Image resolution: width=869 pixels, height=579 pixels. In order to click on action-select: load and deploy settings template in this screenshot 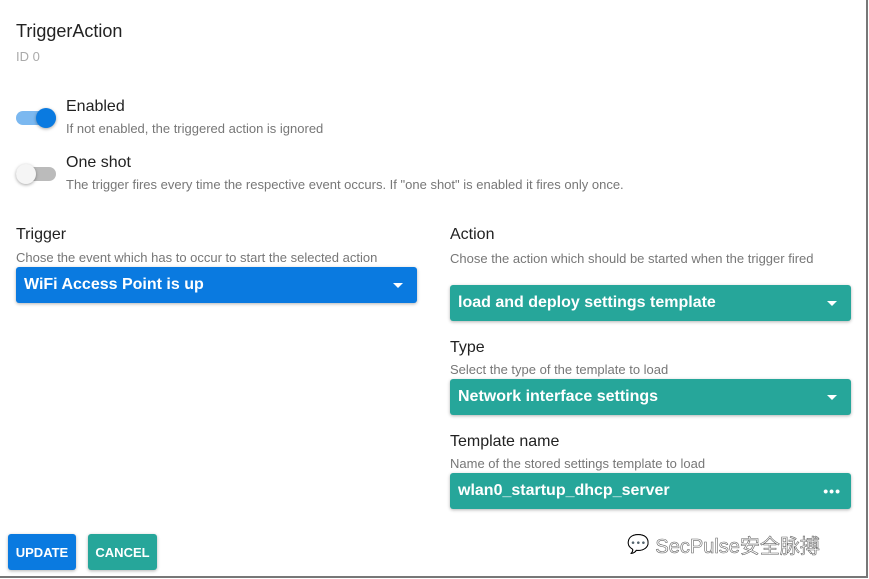, I will do `click(650, 303)`.